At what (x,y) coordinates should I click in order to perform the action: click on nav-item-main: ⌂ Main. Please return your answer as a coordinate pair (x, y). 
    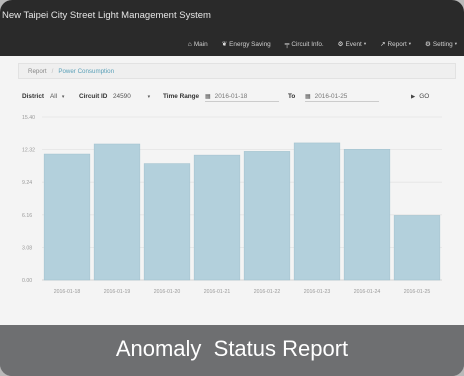
    Looking at the image, I should click on (198, 44).